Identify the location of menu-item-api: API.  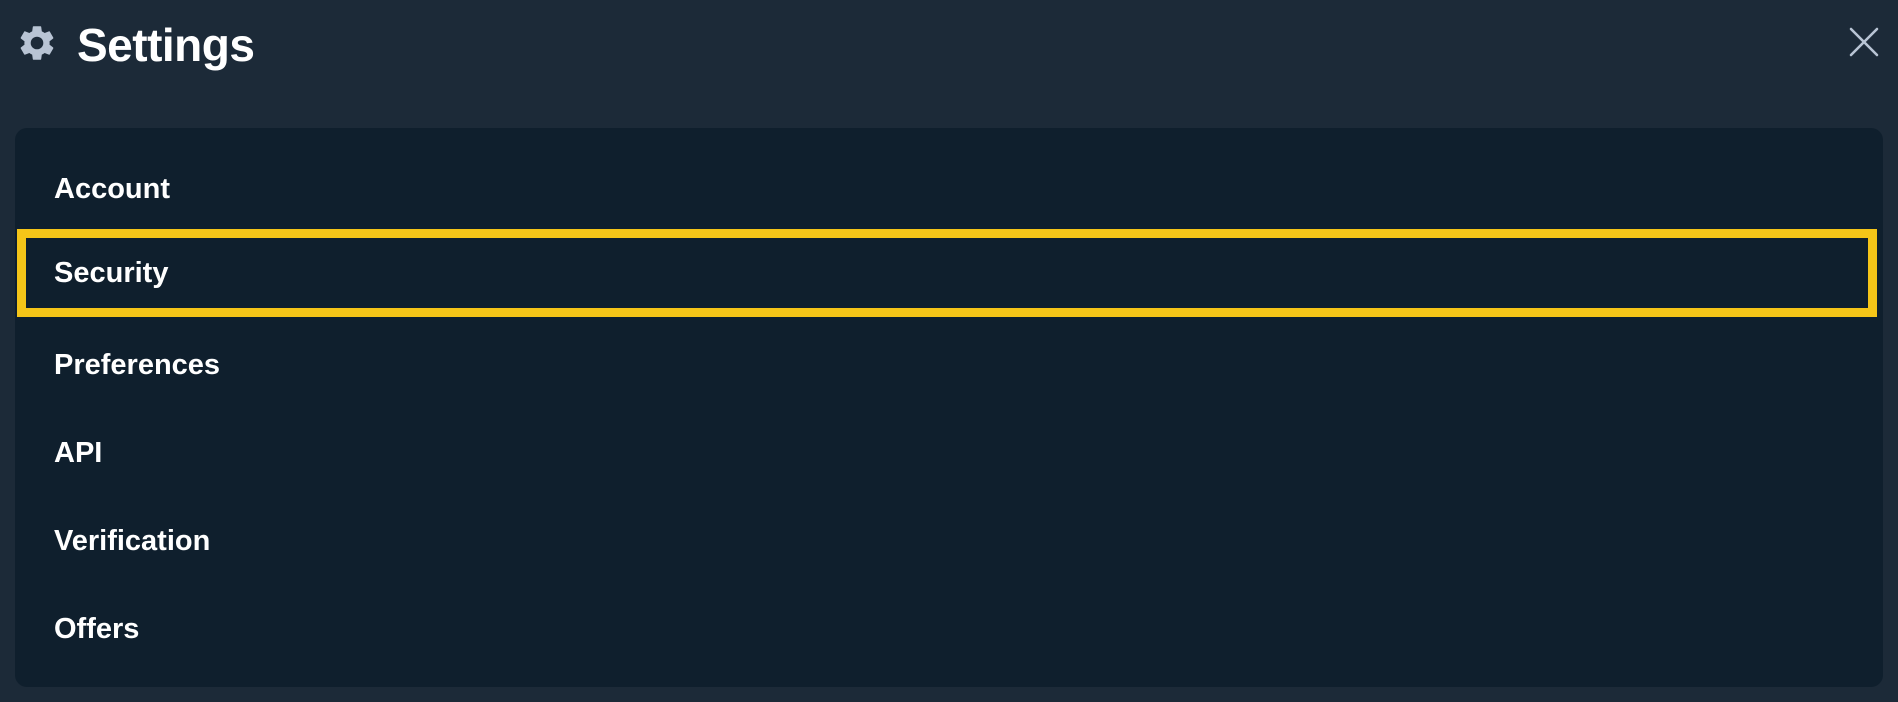
(947, 453).